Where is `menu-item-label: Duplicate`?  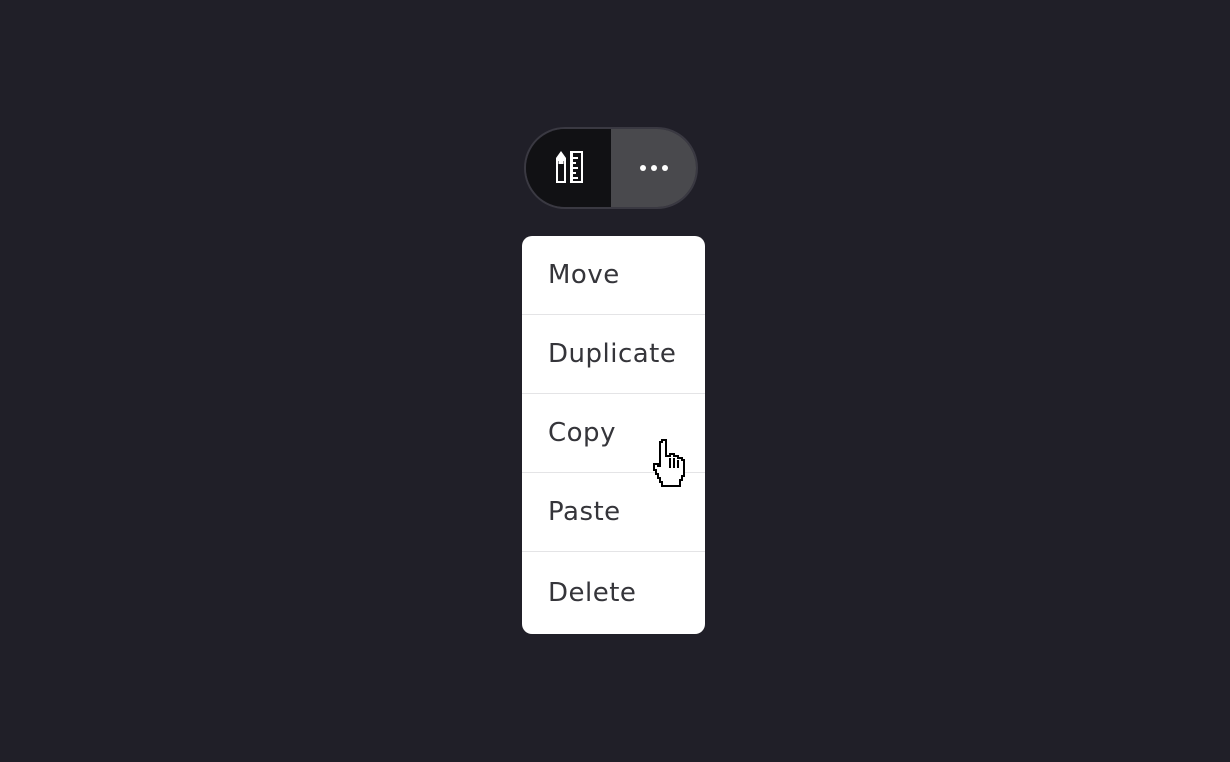
menu-item-label: Duplicate is located at coordinates (612, 354).